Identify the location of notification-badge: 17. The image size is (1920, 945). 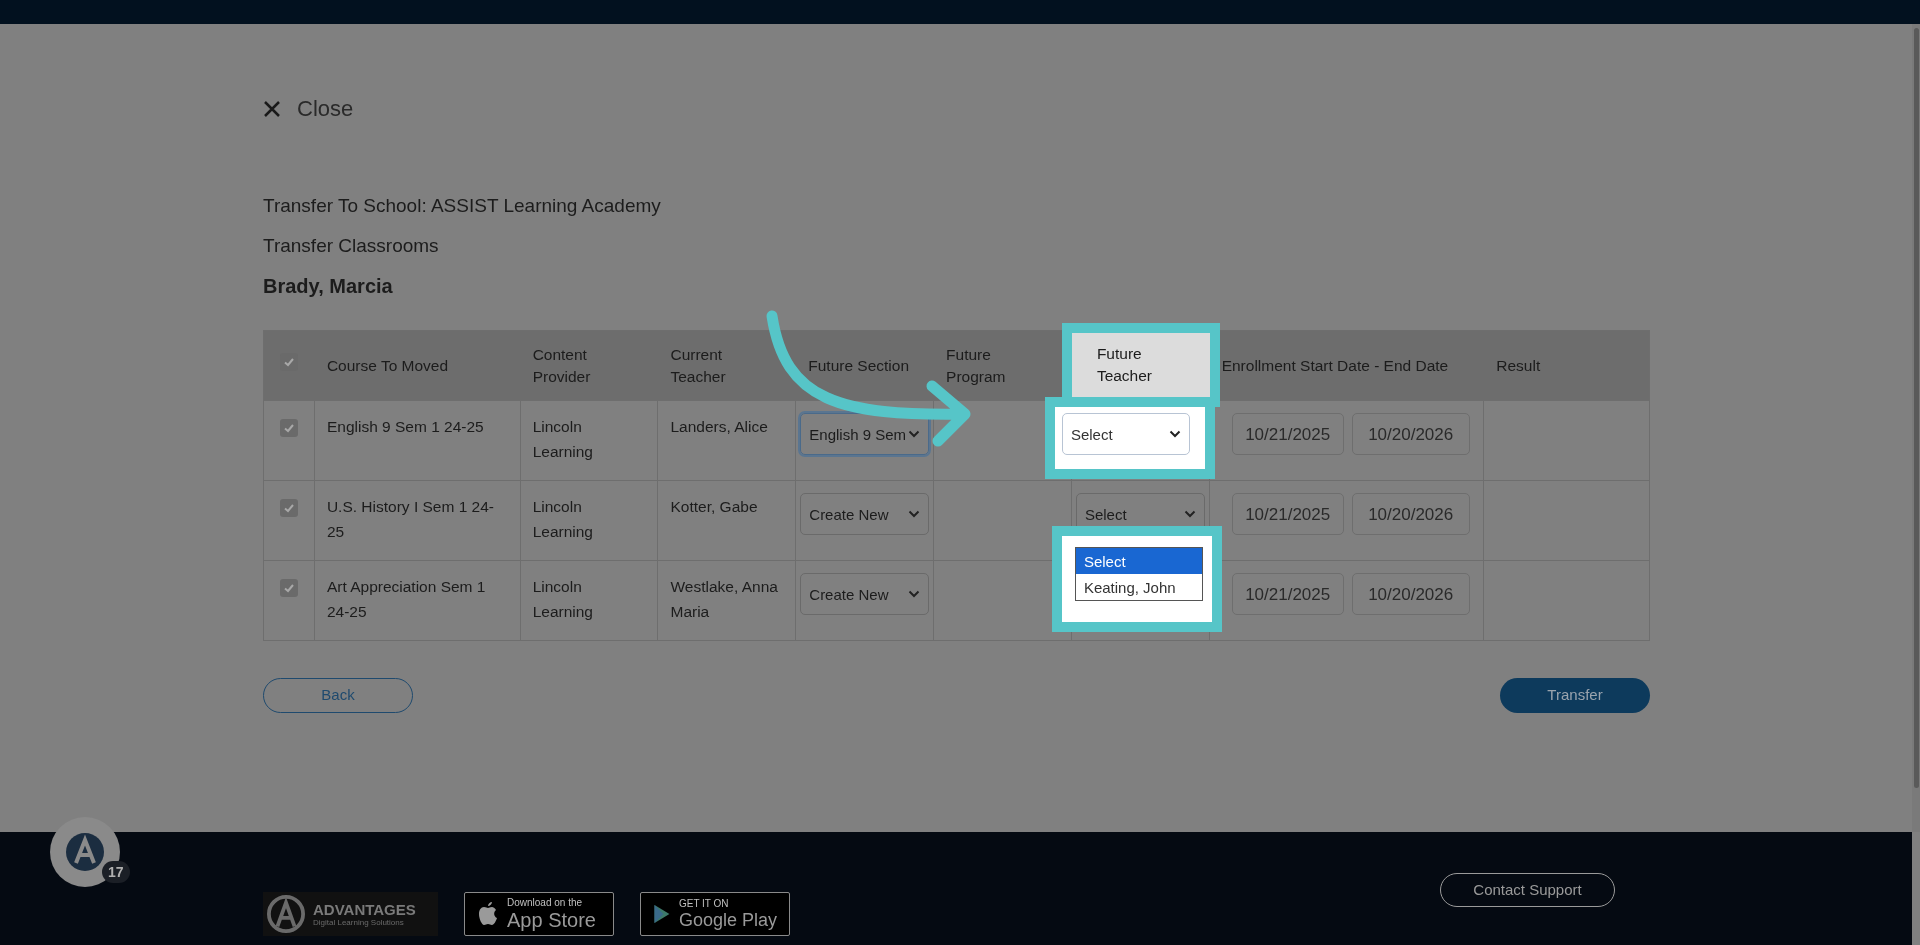
(116, 872).